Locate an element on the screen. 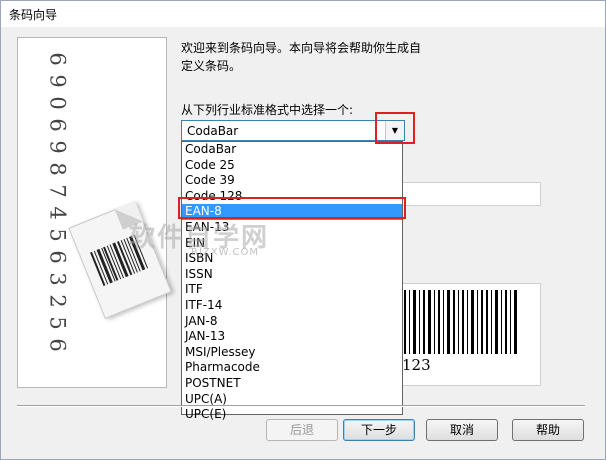  chevron-down-icon: ▼ is located at coordinates (394, 130).